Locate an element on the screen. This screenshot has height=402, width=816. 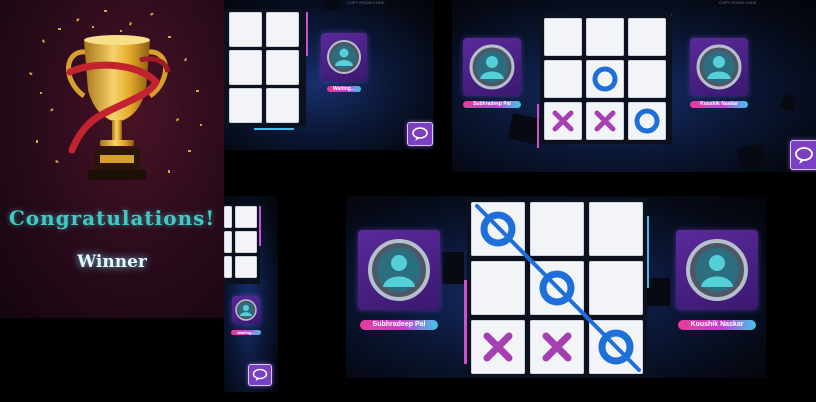
winner-label: Winner is located at coordinates (112, 262).